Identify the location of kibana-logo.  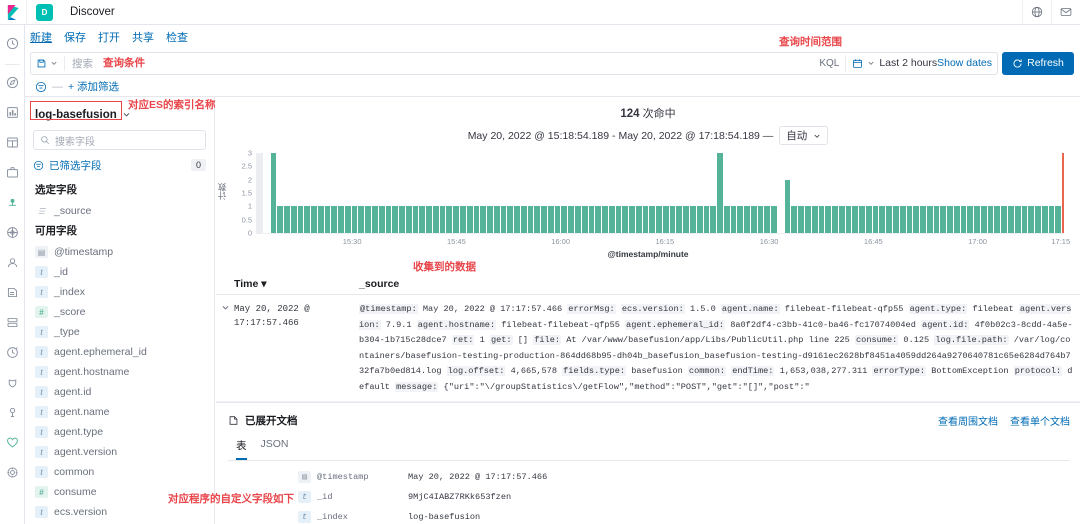
(13, 12).